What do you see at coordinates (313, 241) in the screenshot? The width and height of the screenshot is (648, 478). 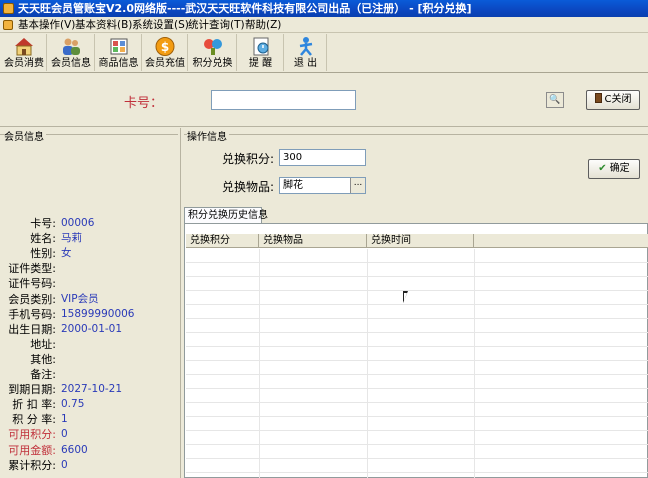 I see `column-header-item: 兑换物品` at bounding box center [313, 241].